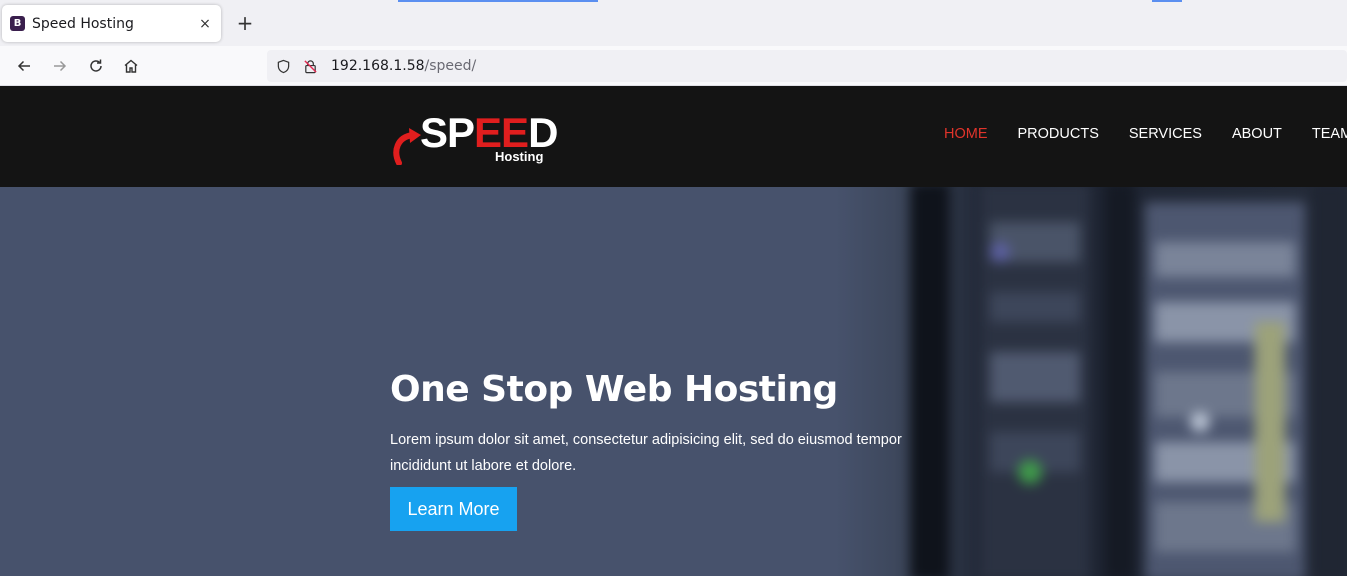 Image resolution: width=1347 pixels, height=576 pixels. Describe the element at coordinates (519, 156) in the screenshot. I see `logo-subtitle: Hosting` at that location.